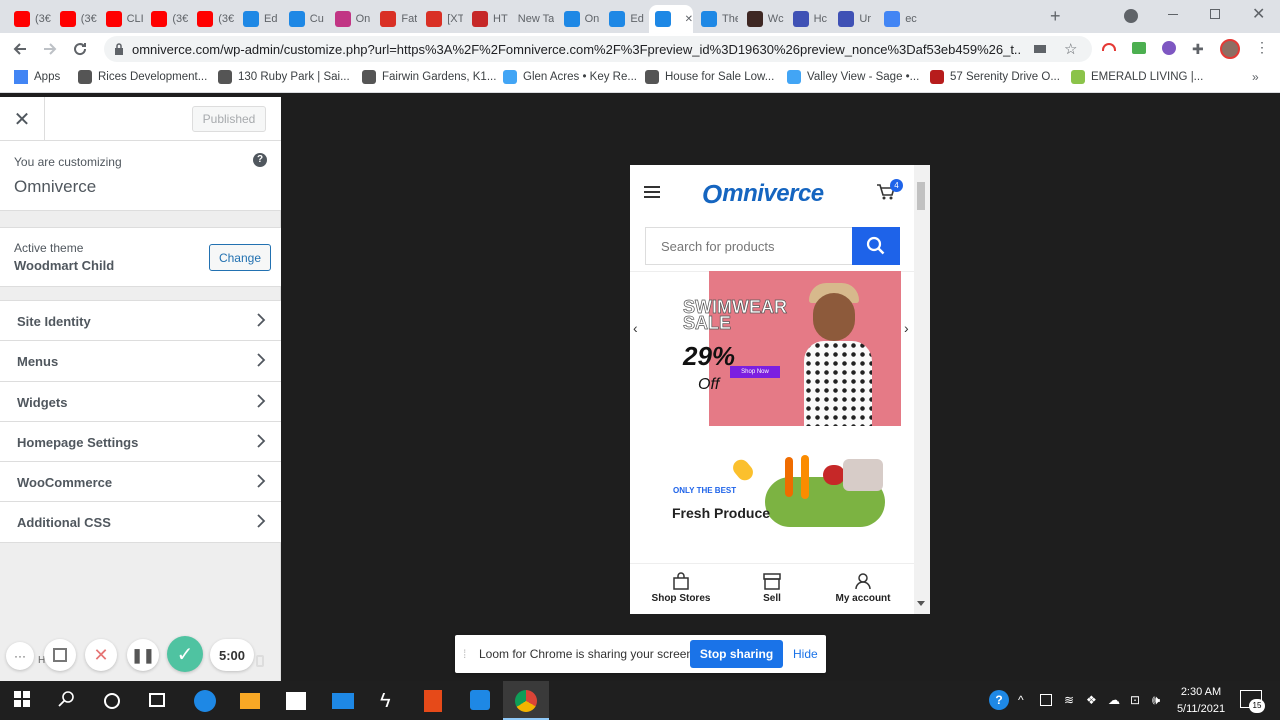 The image size is (1280, 720). Describe the element at coordinates (1131, 16) in the screenshot. I see `tab-search-icon` at that location.